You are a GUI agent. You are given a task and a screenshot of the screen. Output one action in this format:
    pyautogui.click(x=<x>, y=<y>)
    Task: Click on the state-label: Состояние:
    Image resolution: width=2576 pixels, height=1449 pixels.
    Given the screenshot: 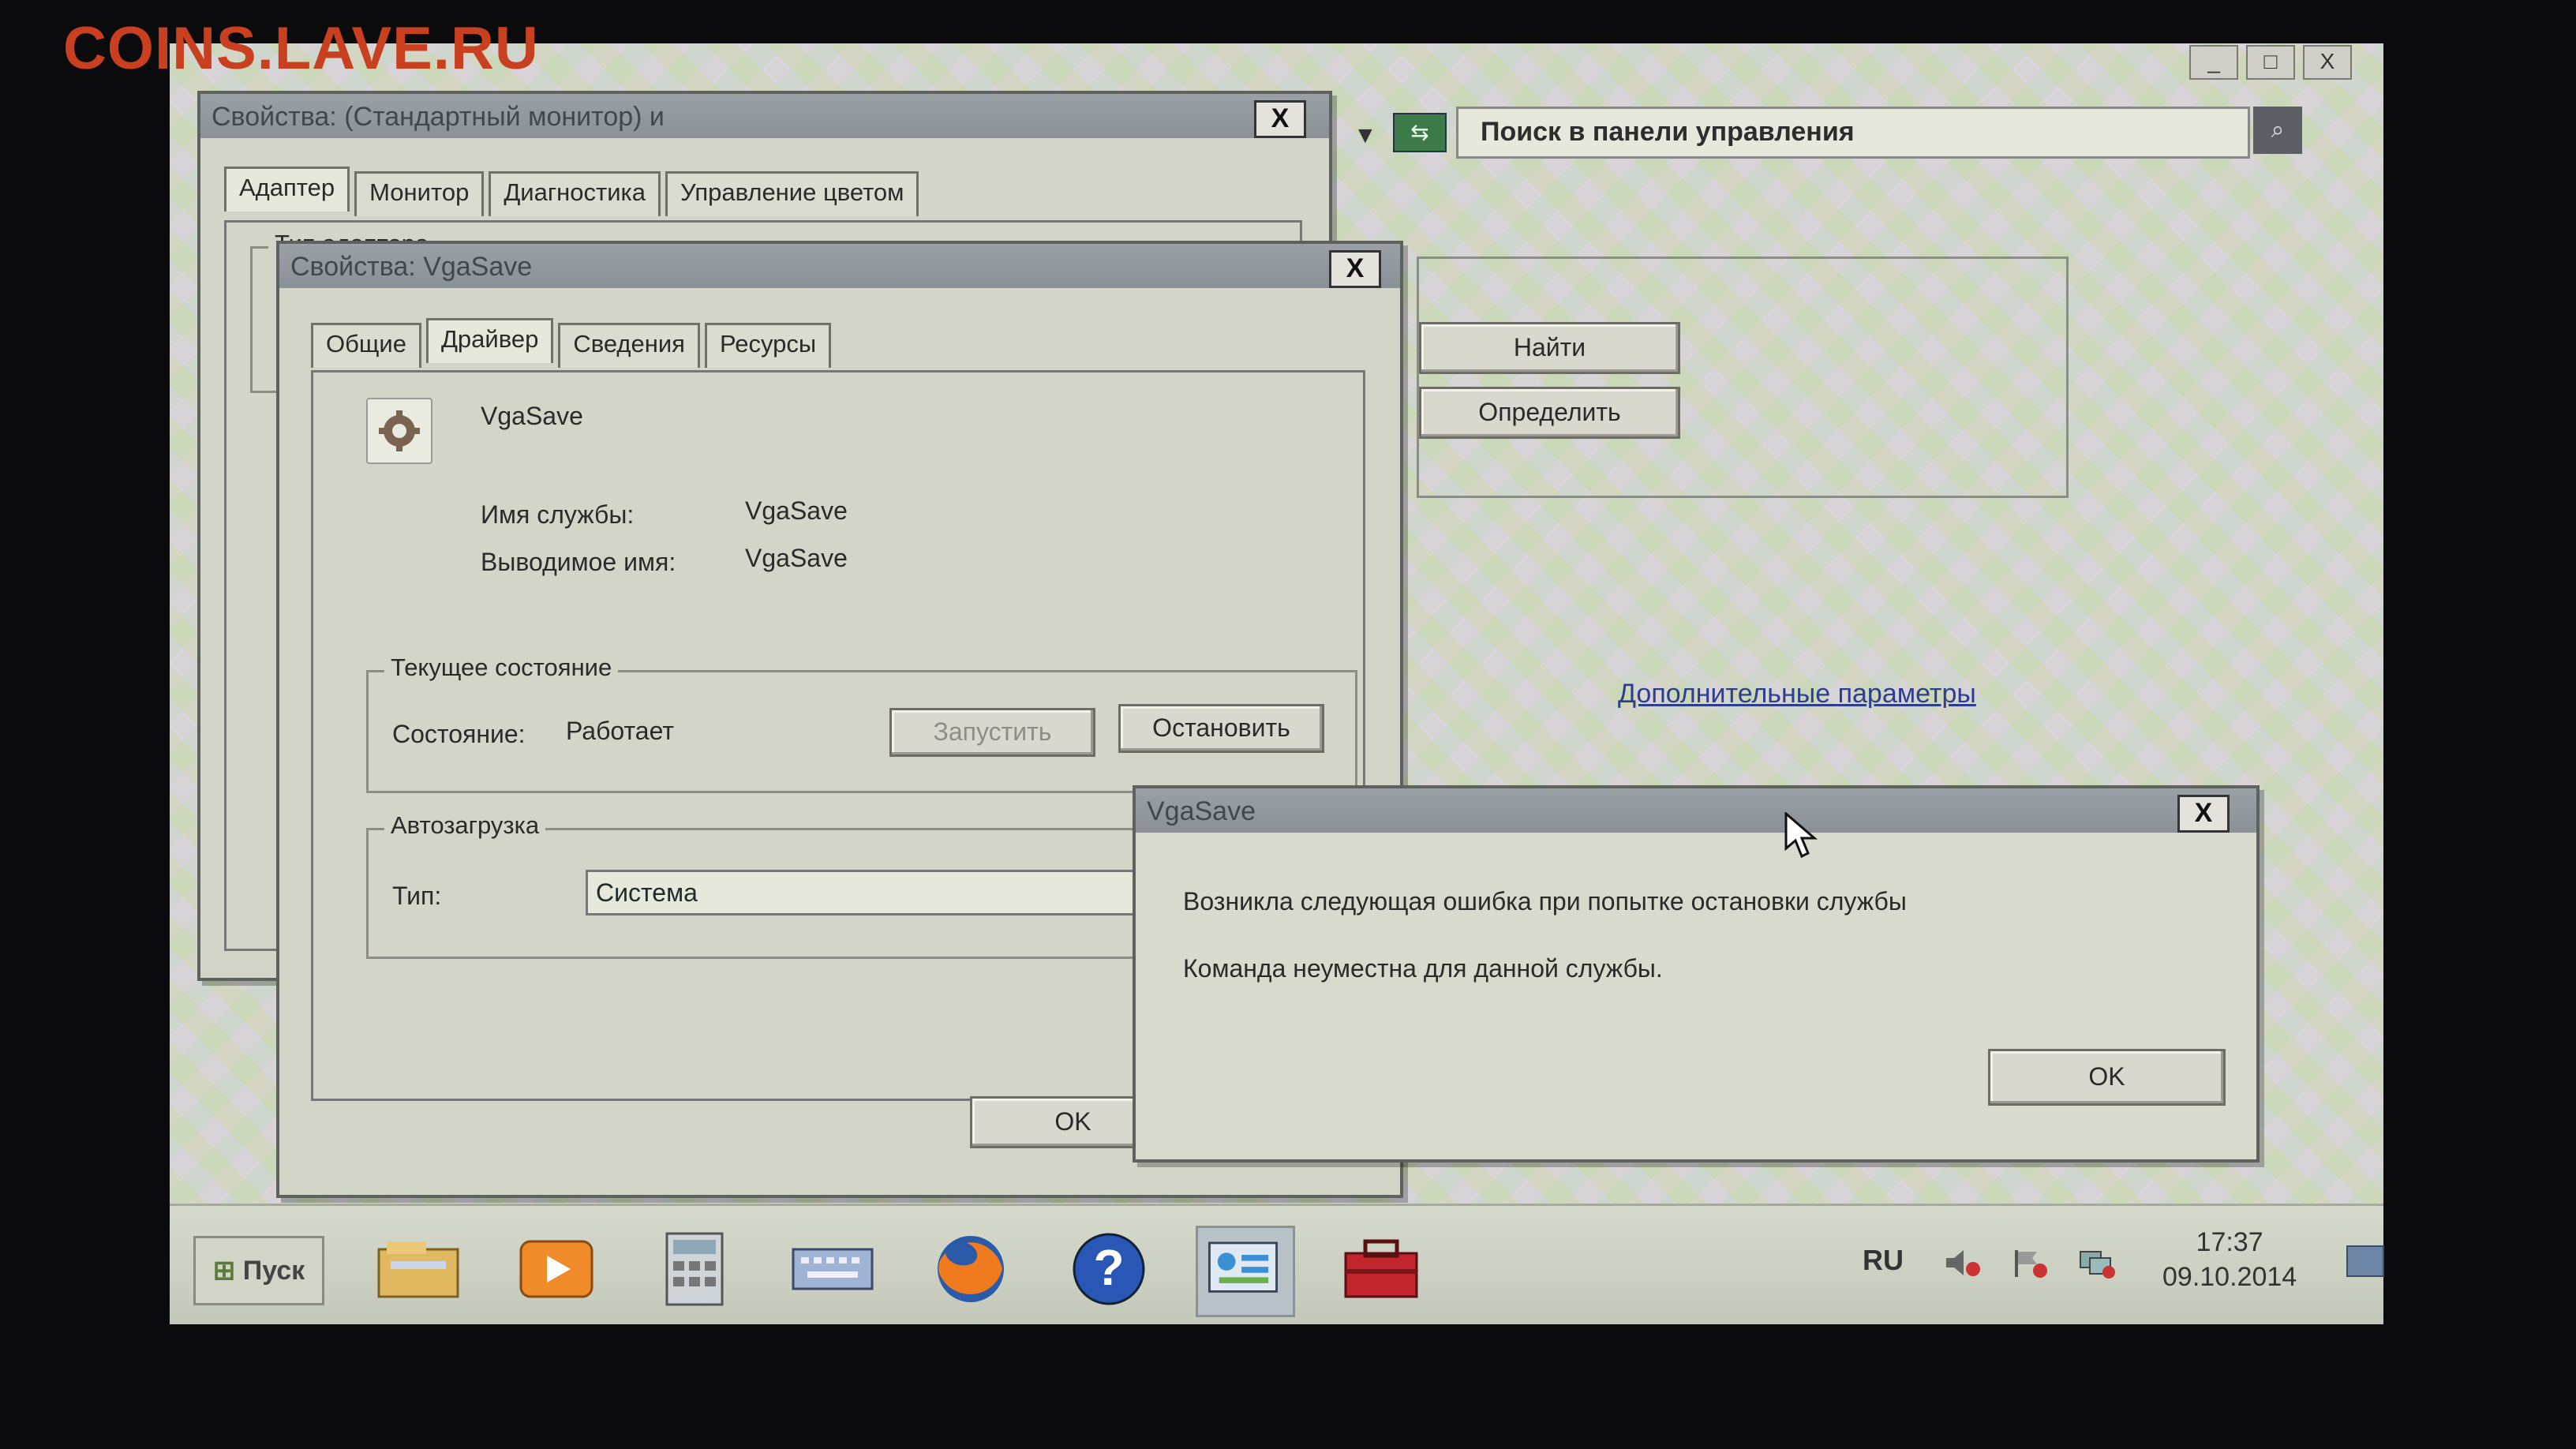 What is the action you would take?
    pyautogui.click(x=459, y=734)
    